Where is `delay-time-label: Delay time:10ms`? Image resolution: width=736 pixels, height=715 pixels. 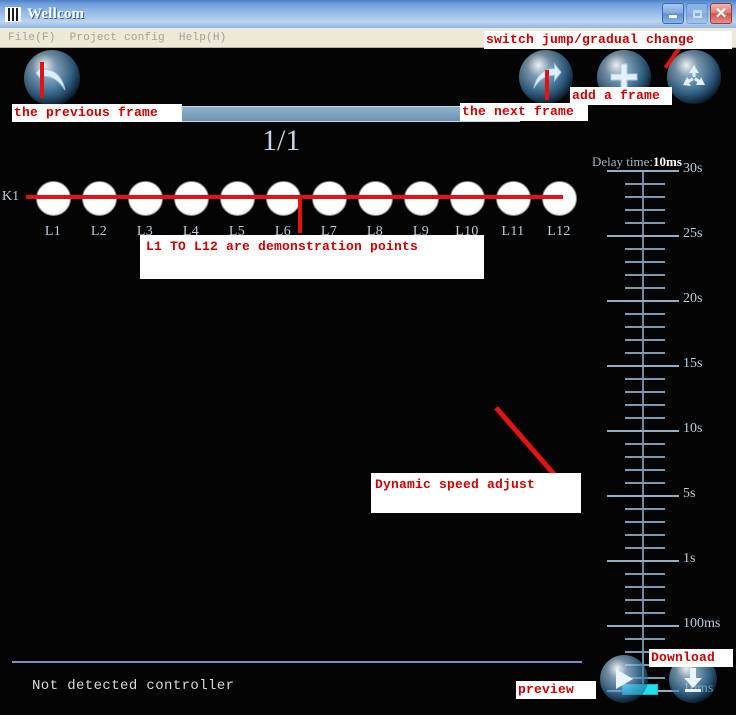
delay-time-label: Delay time:10ms is located at coordinates (637, 162).